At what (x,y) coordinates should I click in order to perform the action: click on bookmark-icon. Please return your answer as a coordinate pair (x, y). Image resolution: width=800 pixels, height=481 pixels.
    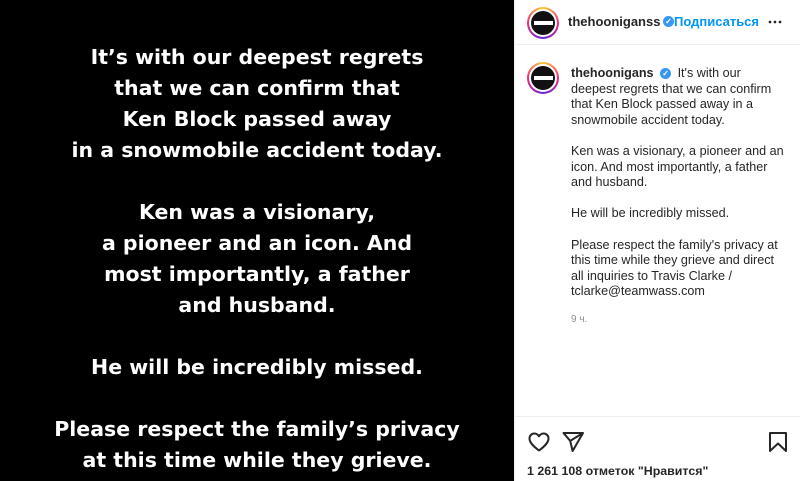
    Looking at the image, I should click on (778, 442).